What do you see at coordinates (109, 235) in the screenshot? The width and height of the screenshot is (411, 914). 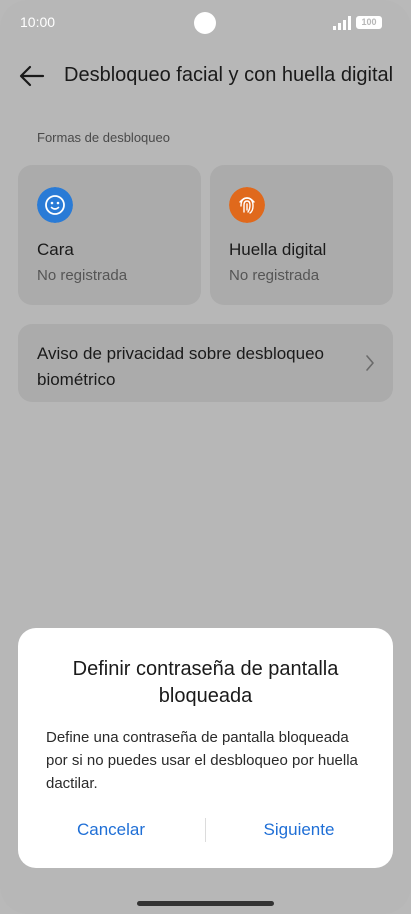 I see `face-unlock-card: Cara No registrada` at bounding box center [109, 235].